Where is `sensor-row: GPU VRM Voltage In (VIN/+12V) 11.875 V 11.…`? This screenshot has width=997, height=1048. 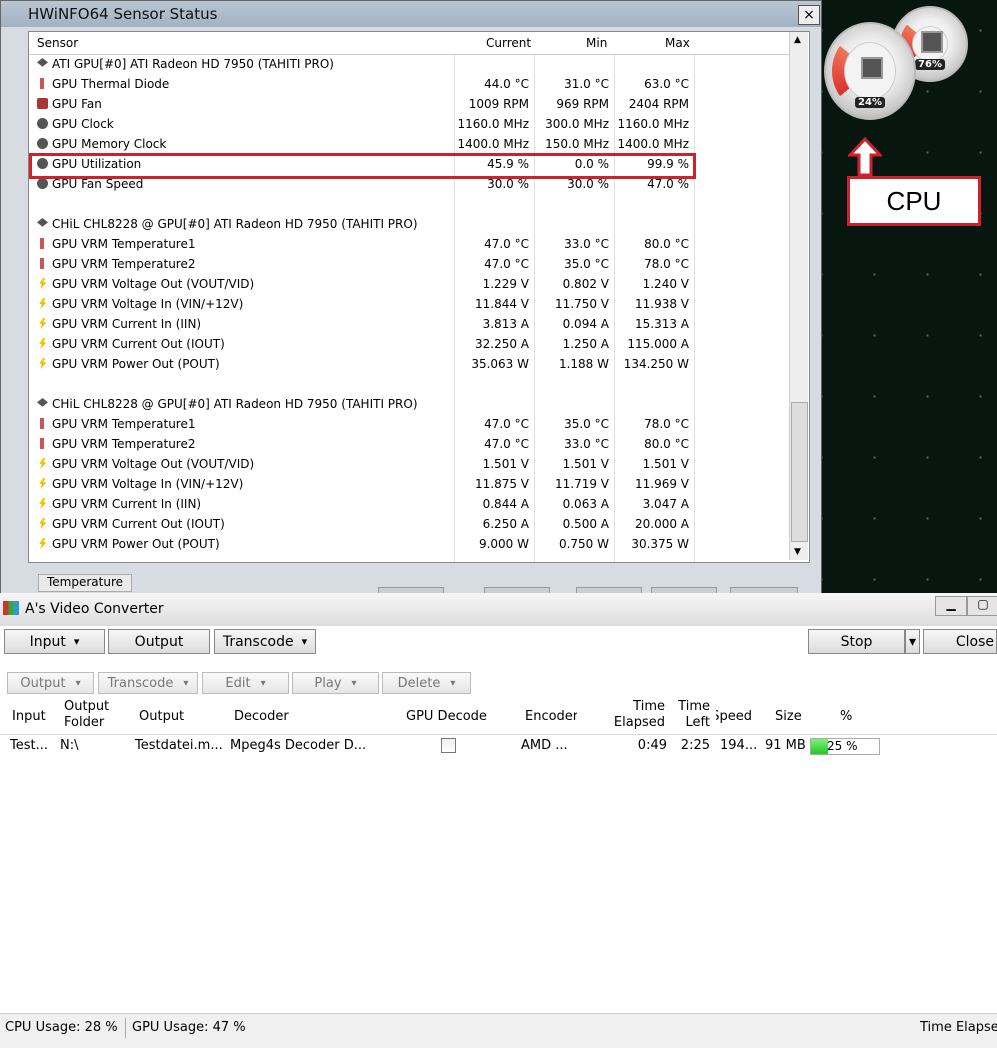
sensor-row: GPU VRM Voltage In (VIN/+12V) 11.875 V 11.… is located at coordinates (410, 484).